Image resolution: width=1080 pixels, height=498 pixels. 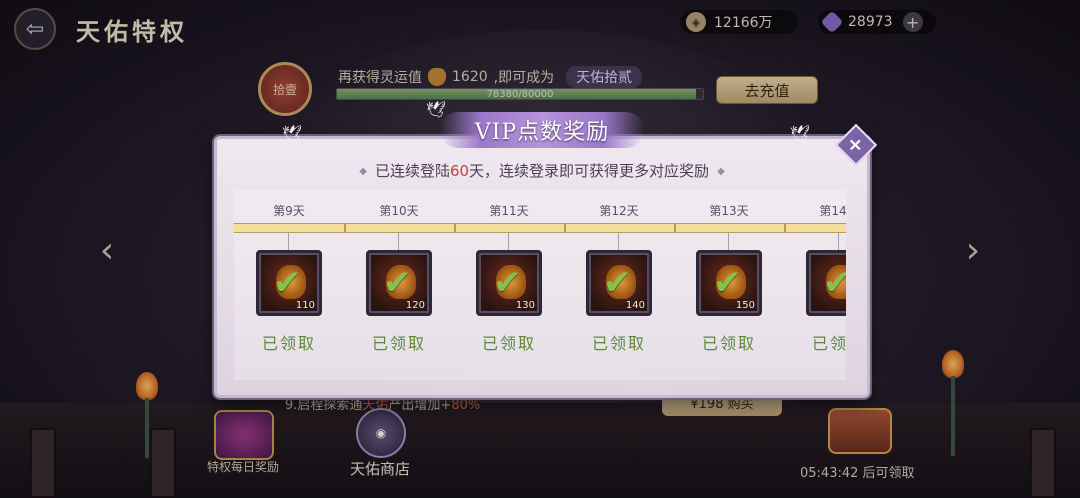 I want to click on login-days: 60, so click(x=459, y=171).